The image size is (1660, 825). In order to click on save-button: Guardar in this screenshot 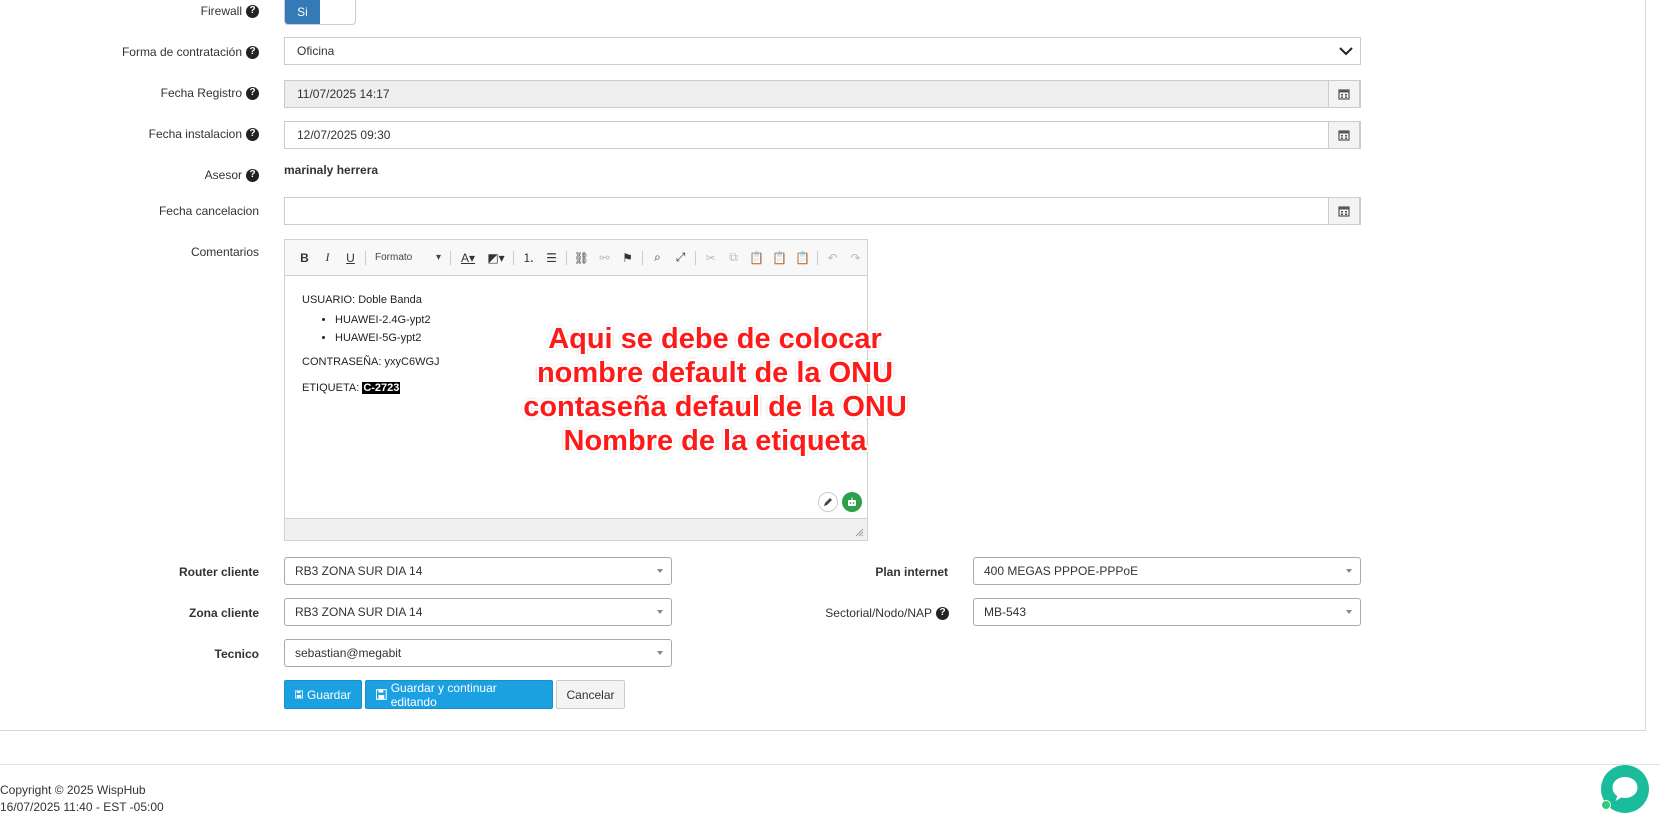, I will do `click(323, 694)`.